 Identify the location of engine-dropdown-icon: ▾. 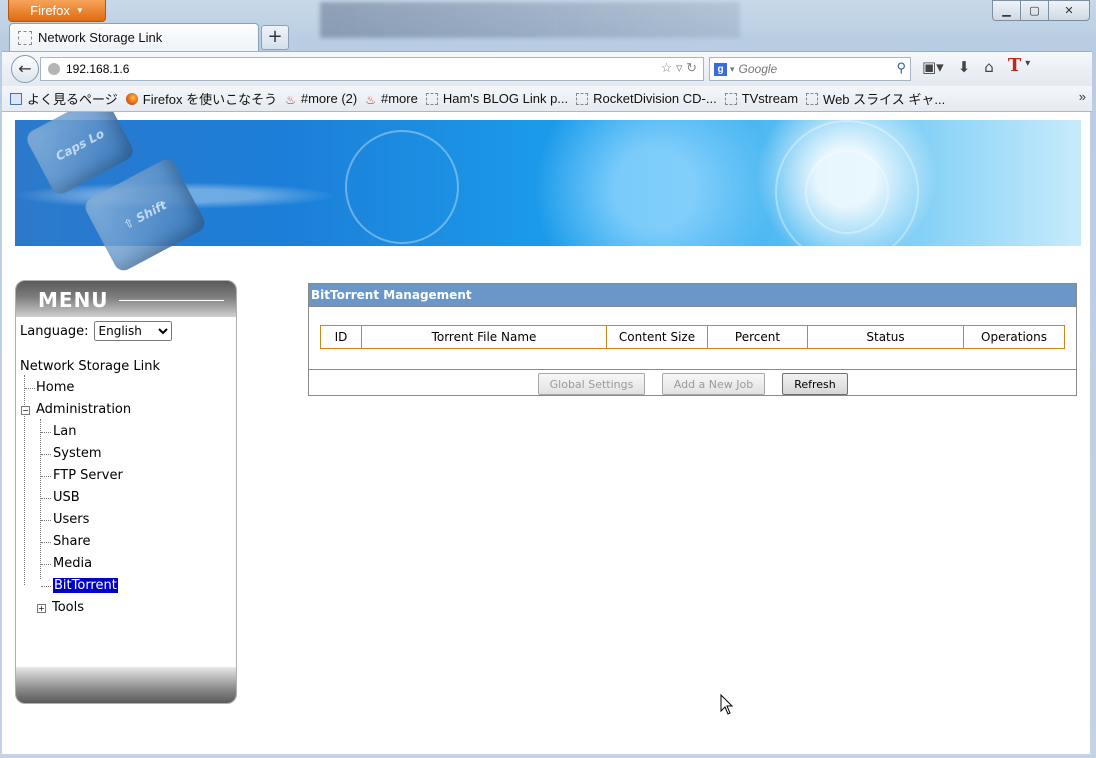
(732, 69).